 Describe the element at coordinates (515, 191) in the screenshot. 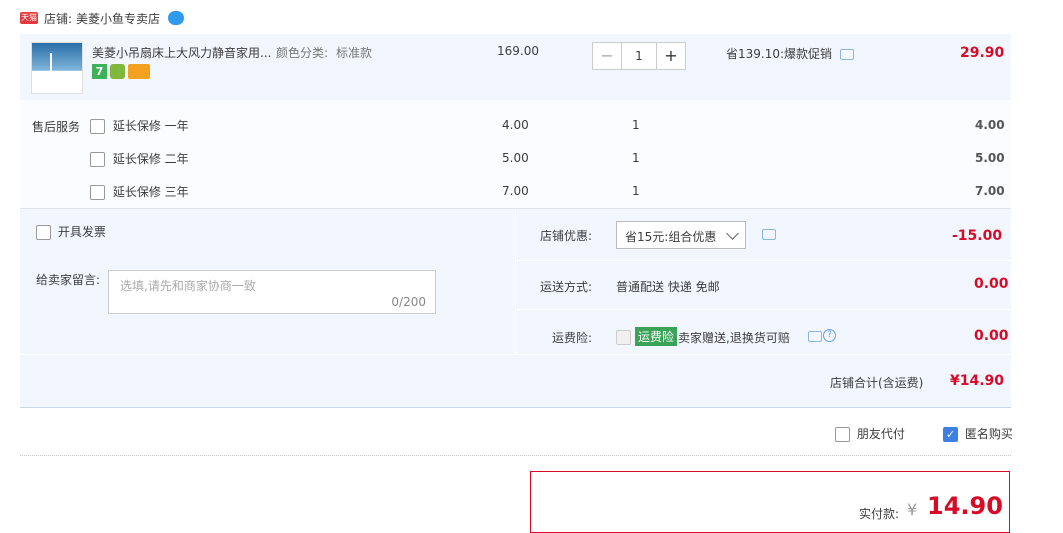

I see `service-3yr-price: 7.00` at that location.